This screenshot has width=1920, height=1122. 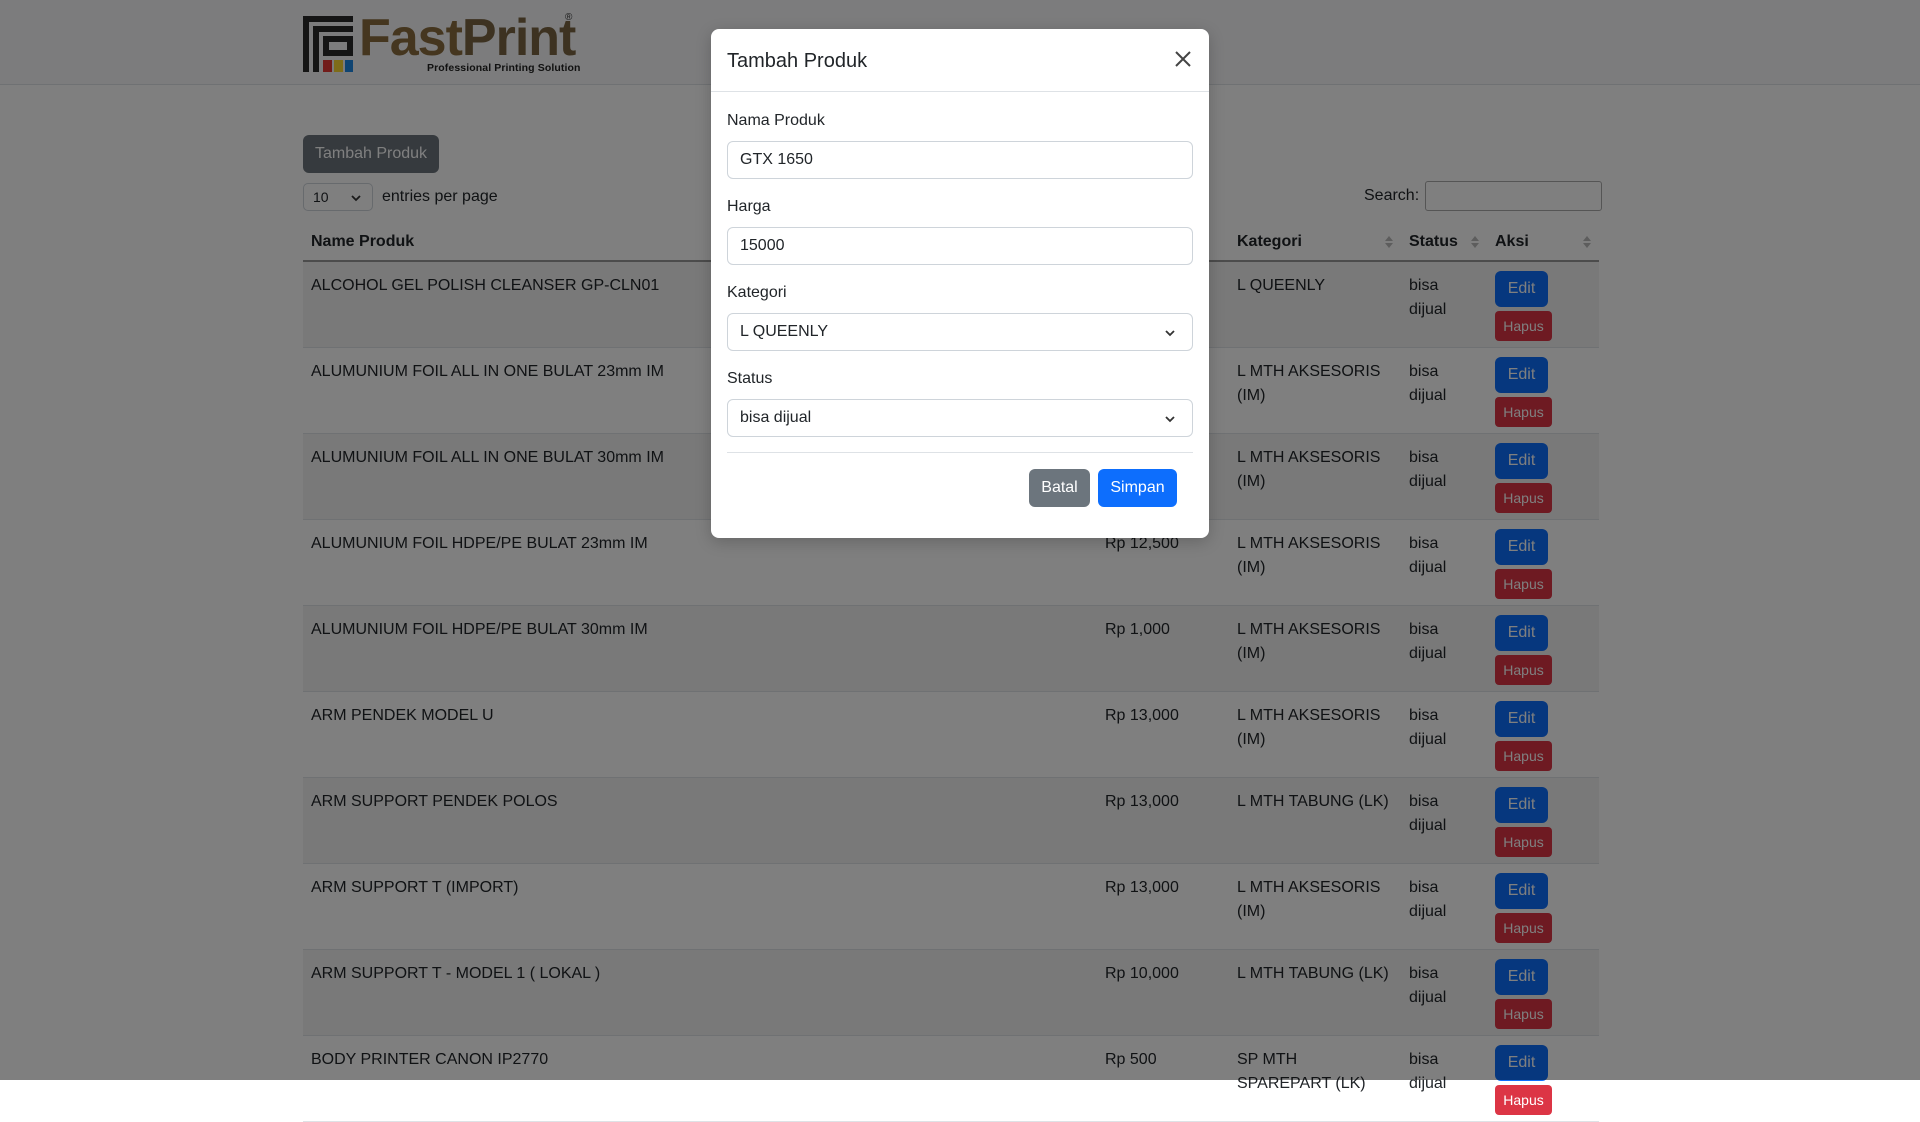 I want to click on kategori-select: L QUEENLY, so click(x=960, y=332).